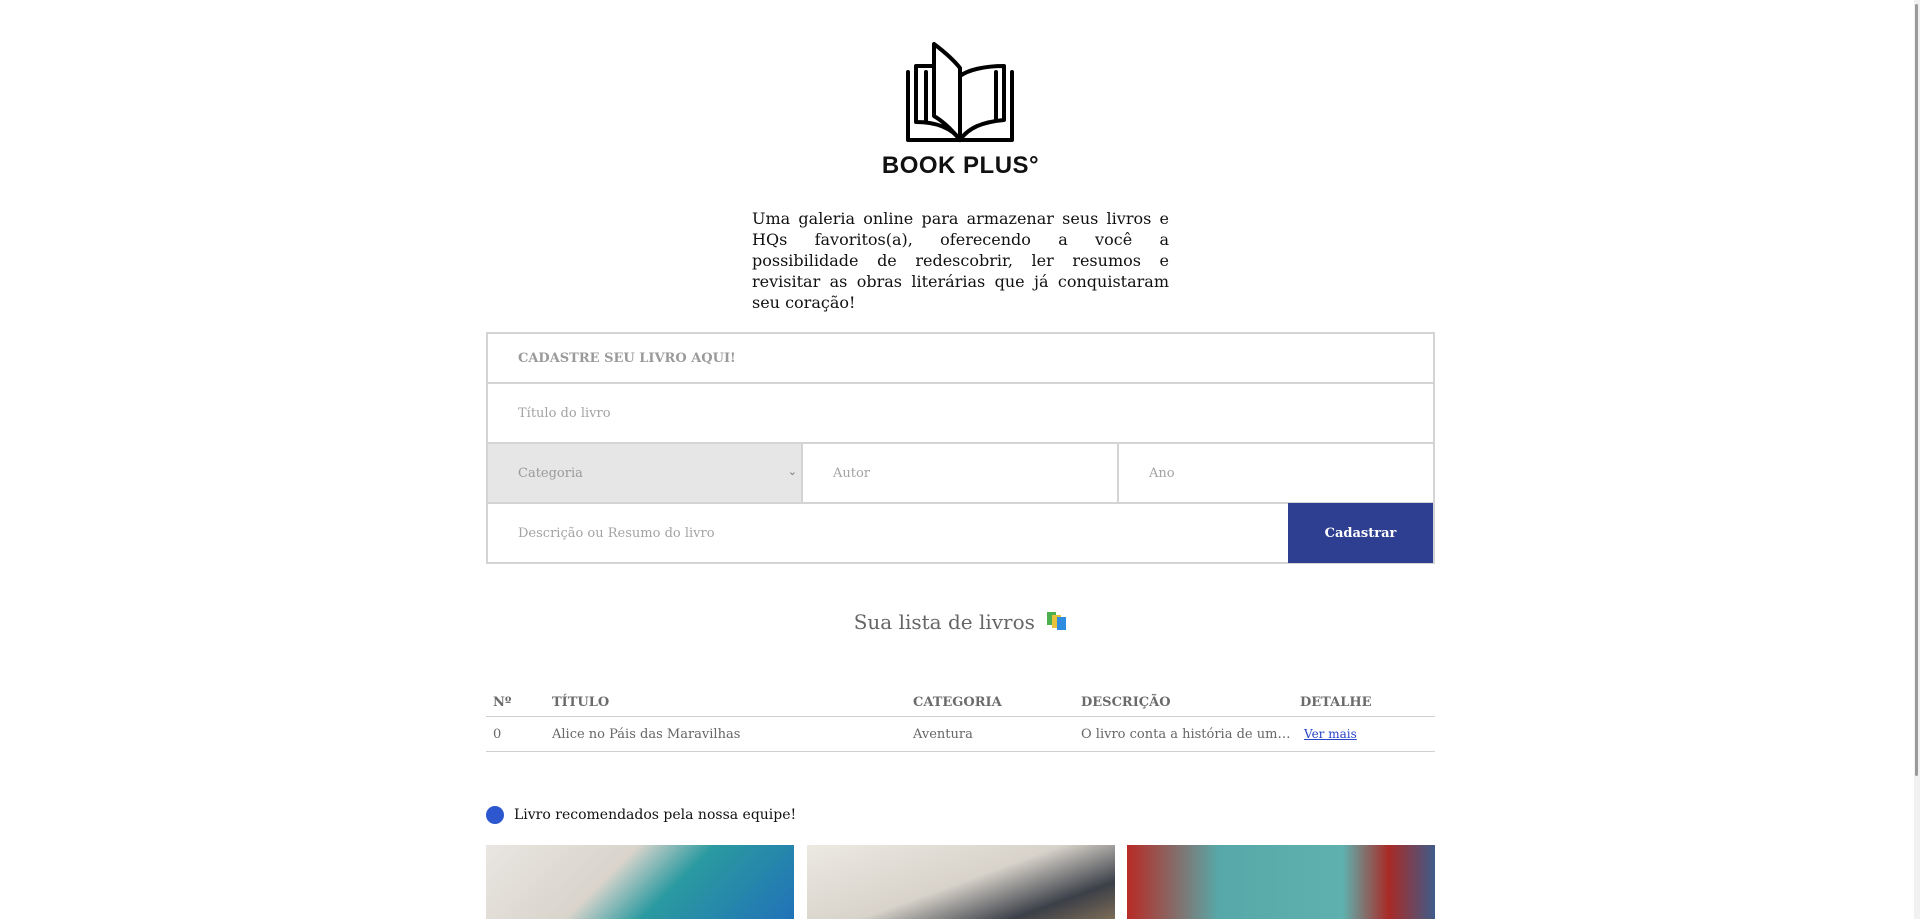 This screenshot has width=1920, height=919. Describe the element at coordinates (725, 703) in the screenshot. I see `column-header-title: TÍTULO` at that location.